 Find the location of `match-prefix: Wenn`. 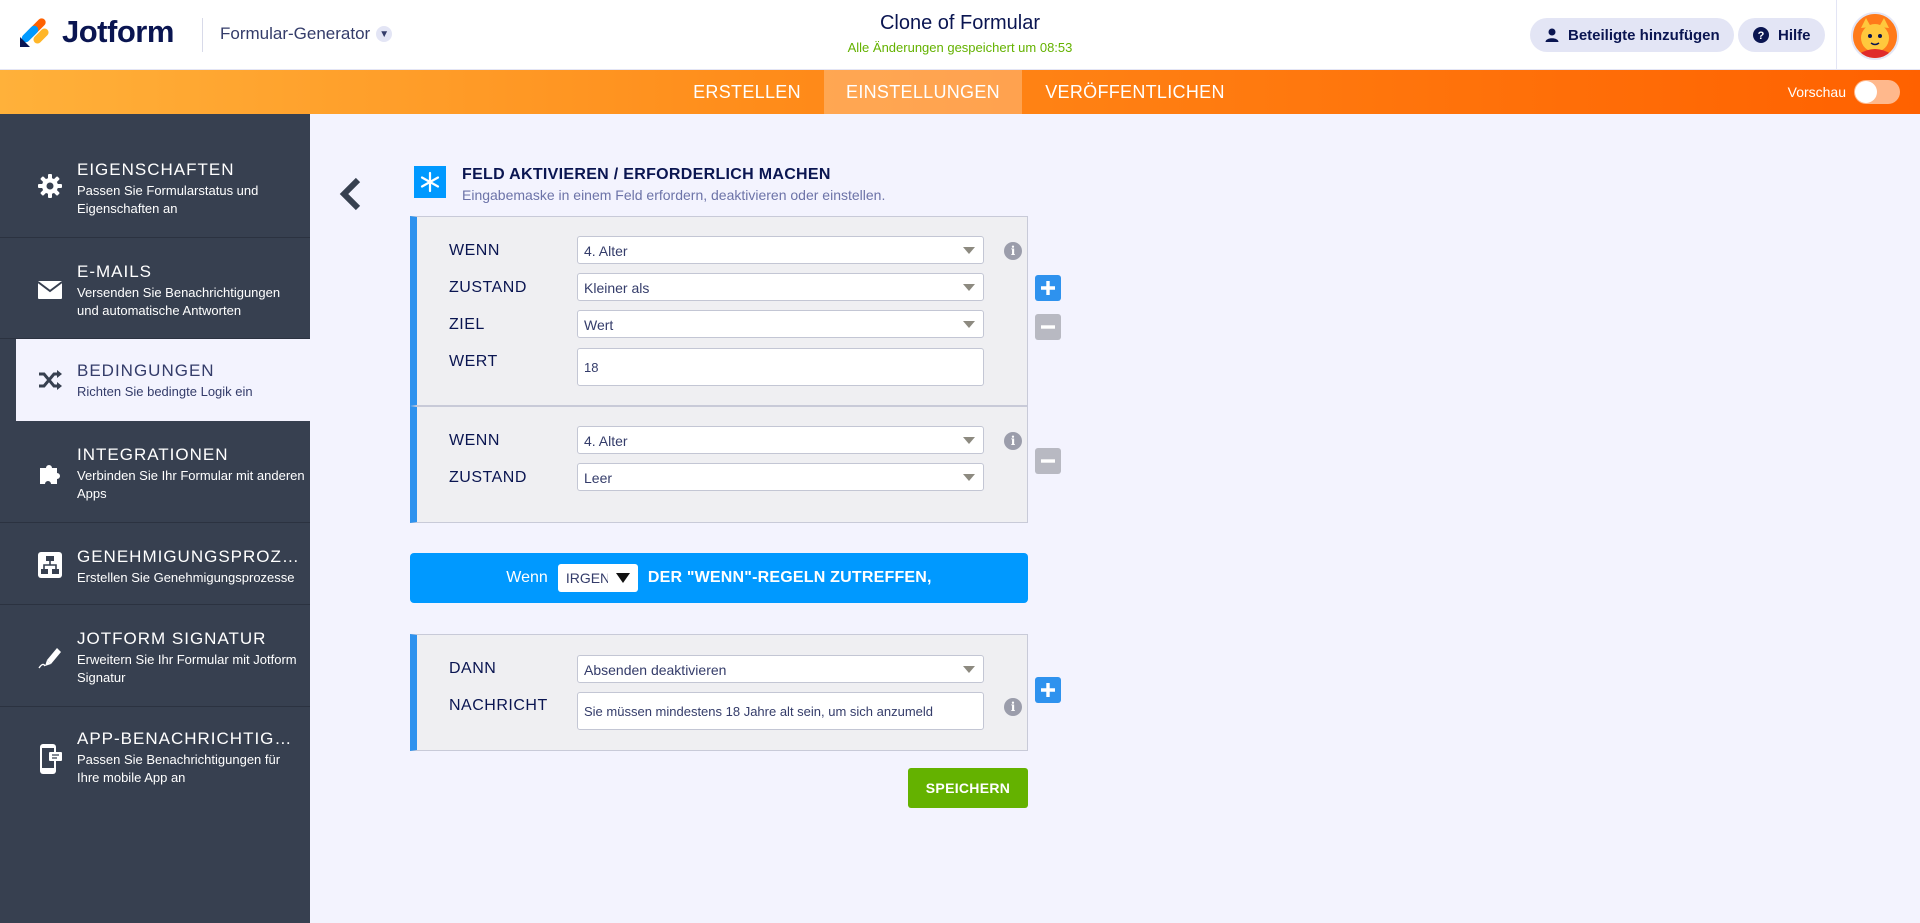

match-prefix: Wenn is located at coordinates (527, 577).